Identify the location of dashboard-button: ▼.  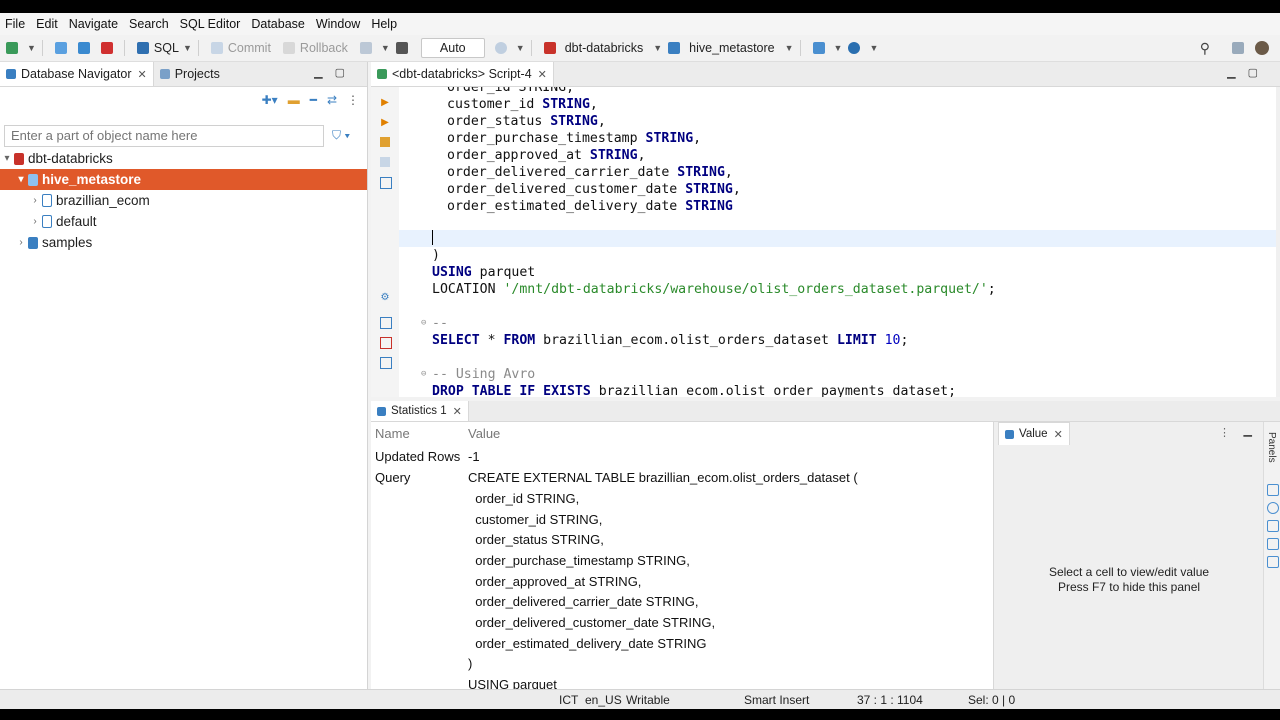
(827, 48).